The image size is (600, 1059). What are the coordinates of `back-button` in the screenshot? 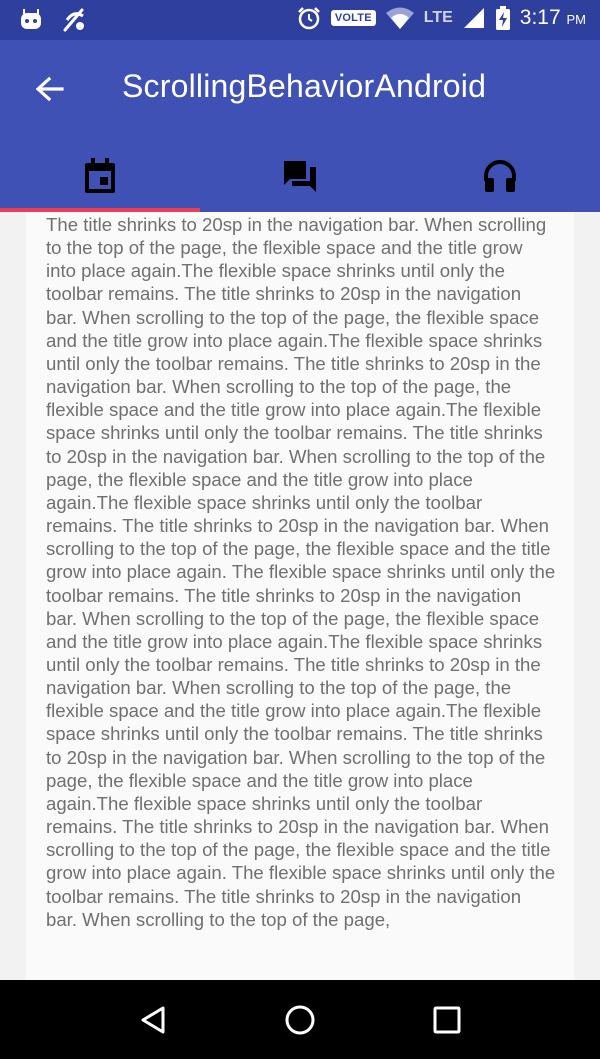 It's located at (50, 90).